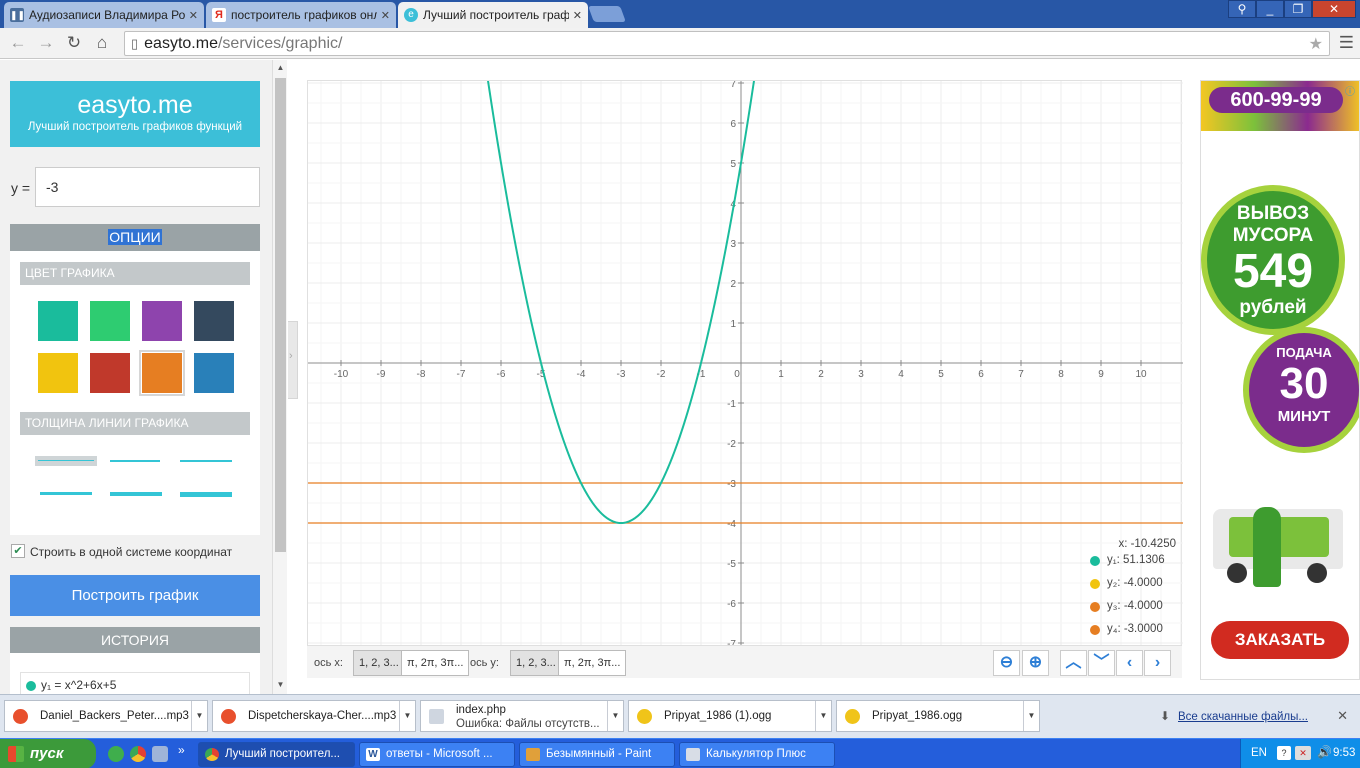  I want to click on zoom-in-icon: ⊕, so click(1035, 663).